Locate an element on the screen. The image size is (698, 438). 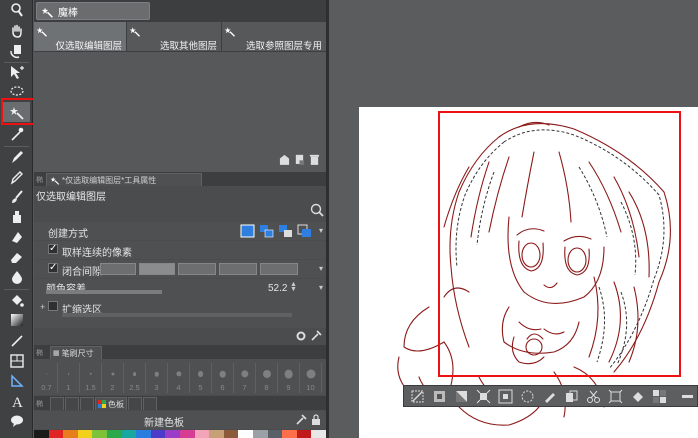
subtool-settings-icon is located at coordinates (284, 159).